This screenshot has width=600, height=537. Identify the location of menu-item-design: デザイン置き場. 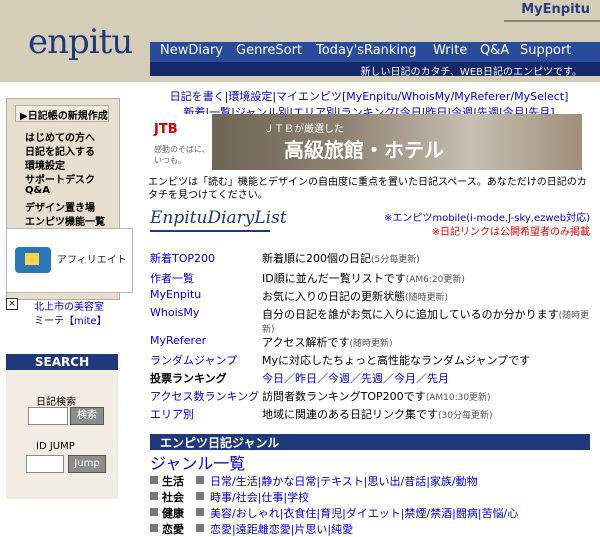
(60, 206).